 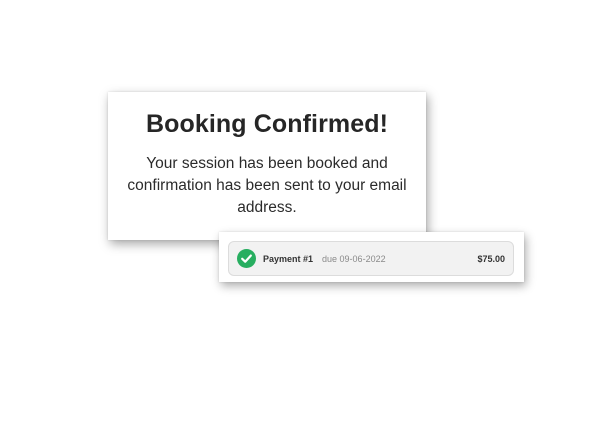 I want to click on payment-row: Payment #1 due 09-06-2022 $75.00, so click(x=371, y=258).